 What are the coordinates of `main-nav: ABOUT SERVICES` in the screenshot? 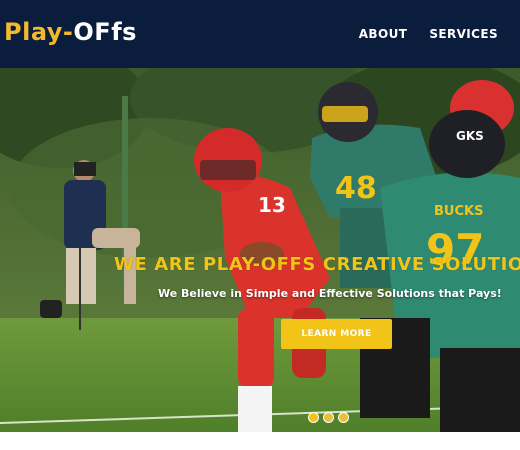 It's located at (428, 34).